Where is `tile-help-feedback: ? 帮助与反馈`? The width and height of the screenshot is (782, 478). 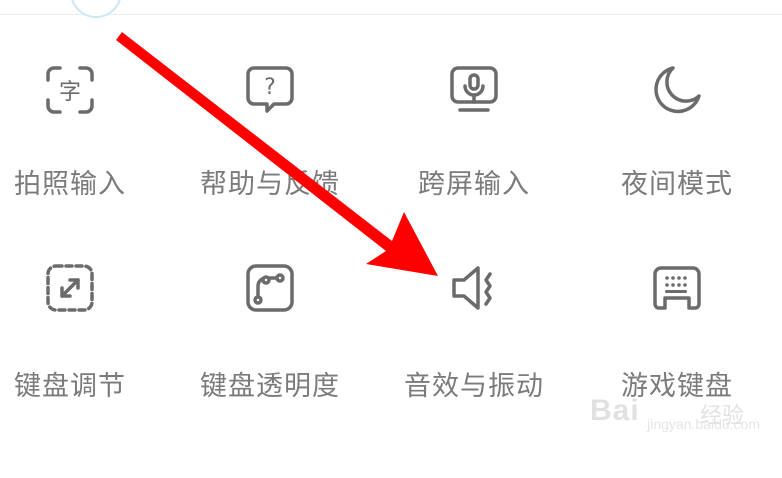
tile-help-feedback: ? 帮助与反馈 is located at coordinates (270, 108).